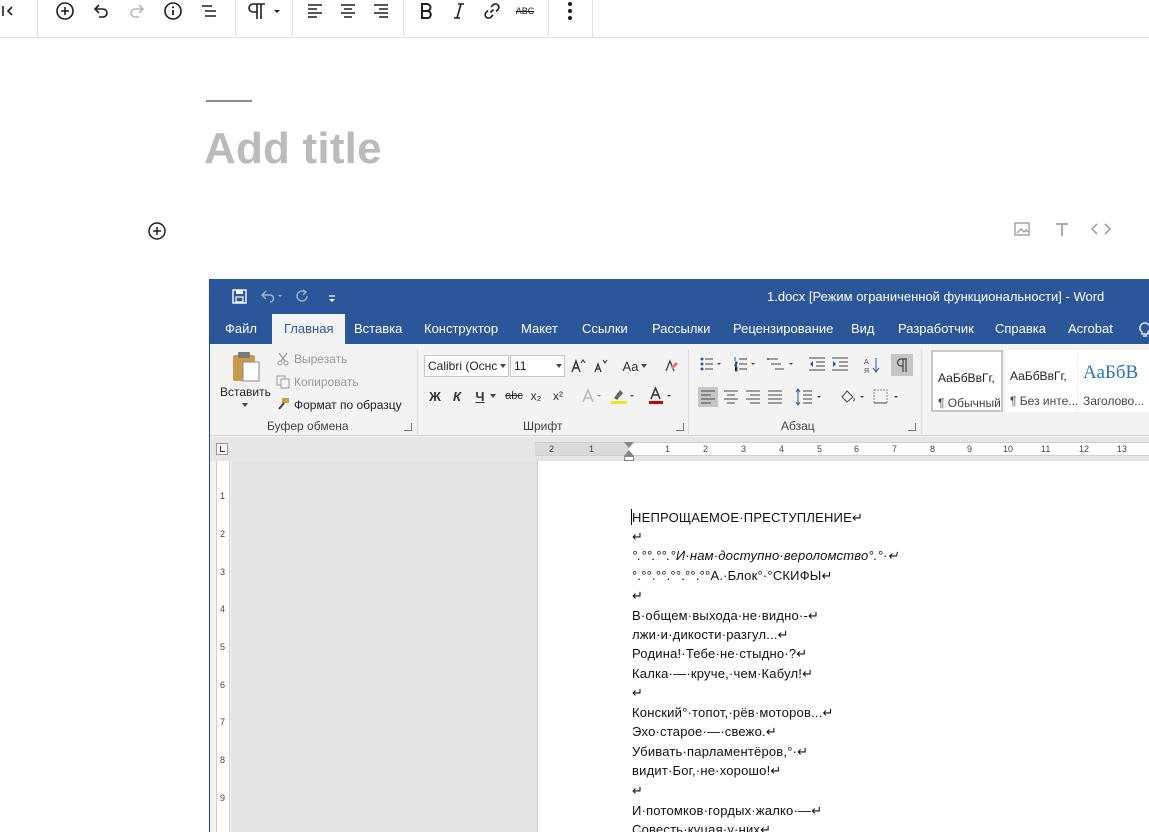 This screenshot has height=832, width=1149. Describe the element at coordinates (173, 11) in the screenshot. I see `info-icon` at that location.